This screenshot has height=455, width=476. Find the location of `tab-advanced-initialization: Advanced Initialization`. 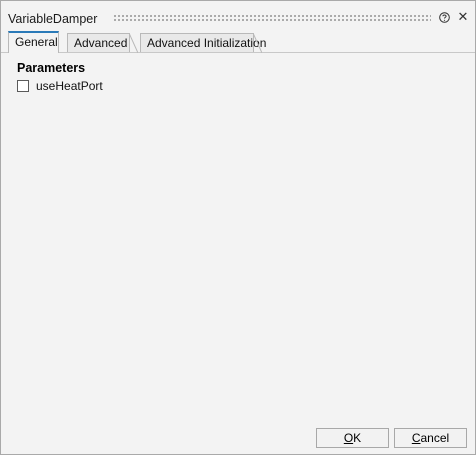

tab-advanced-initialization: Advanced Initialization is located at coordinates (203, 43).